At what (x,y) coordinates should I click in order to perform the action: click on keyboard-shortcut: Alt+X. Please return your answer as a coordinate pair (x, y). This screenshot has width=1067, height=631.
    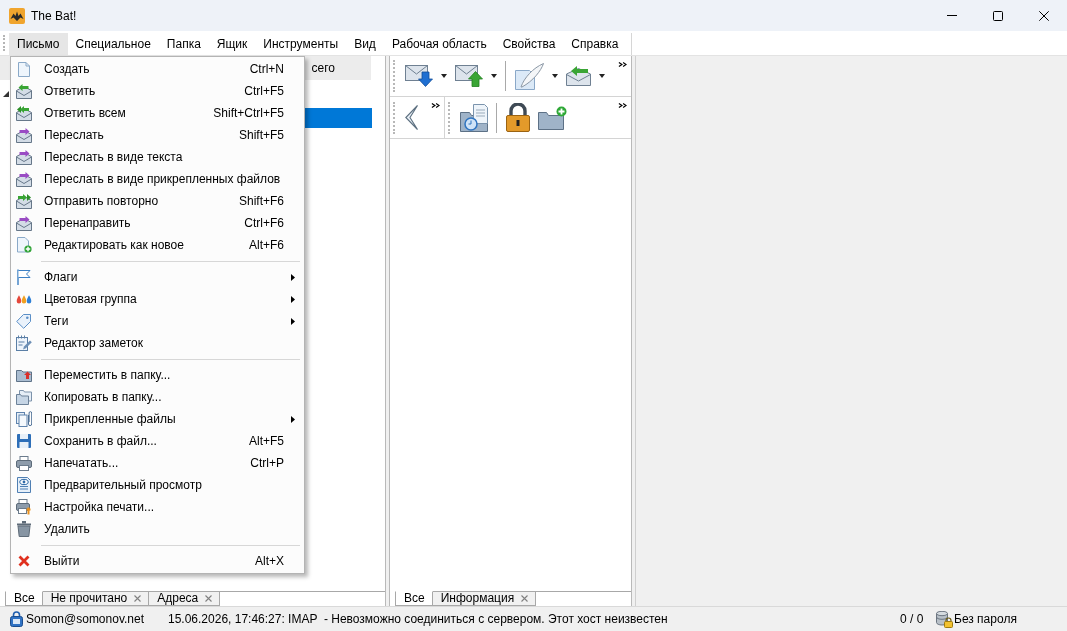
    Looking at the image, I should click on (269, 561).